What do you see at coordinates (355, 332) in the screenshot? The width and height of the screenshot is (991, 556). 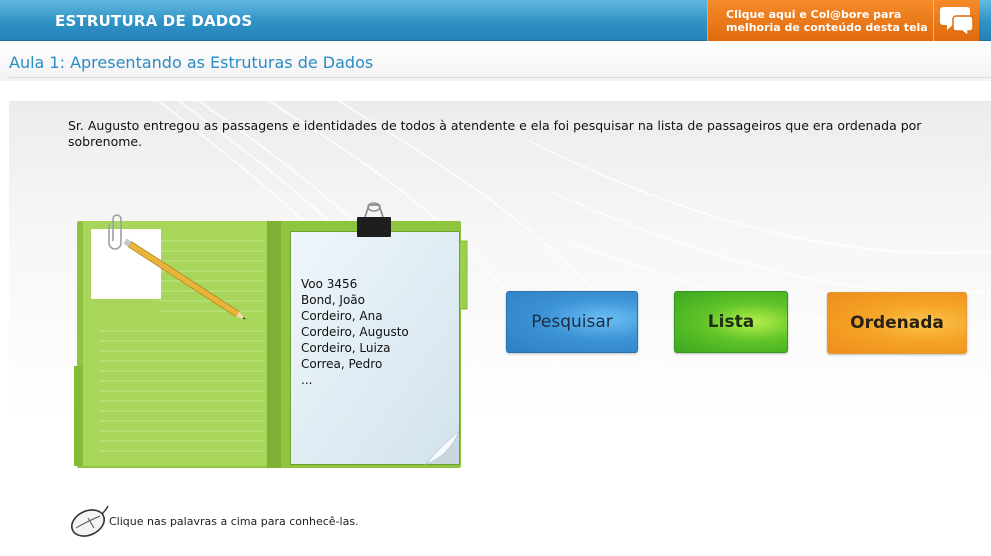 I see `list-item: Cordeiro, Augusto` at bounding box center [355, 332].